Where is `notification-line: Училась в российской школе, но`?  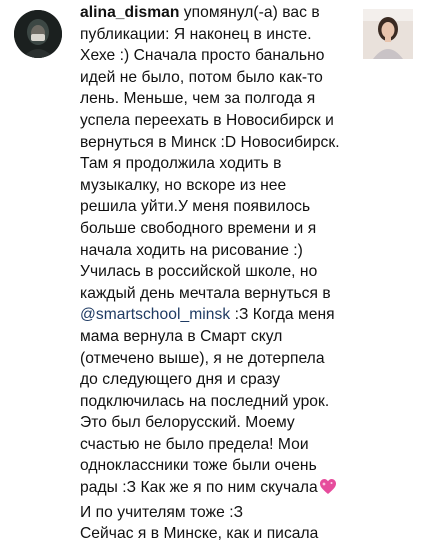
notification-line: Училась в российской школе, но is located at coordinates (199, 272).